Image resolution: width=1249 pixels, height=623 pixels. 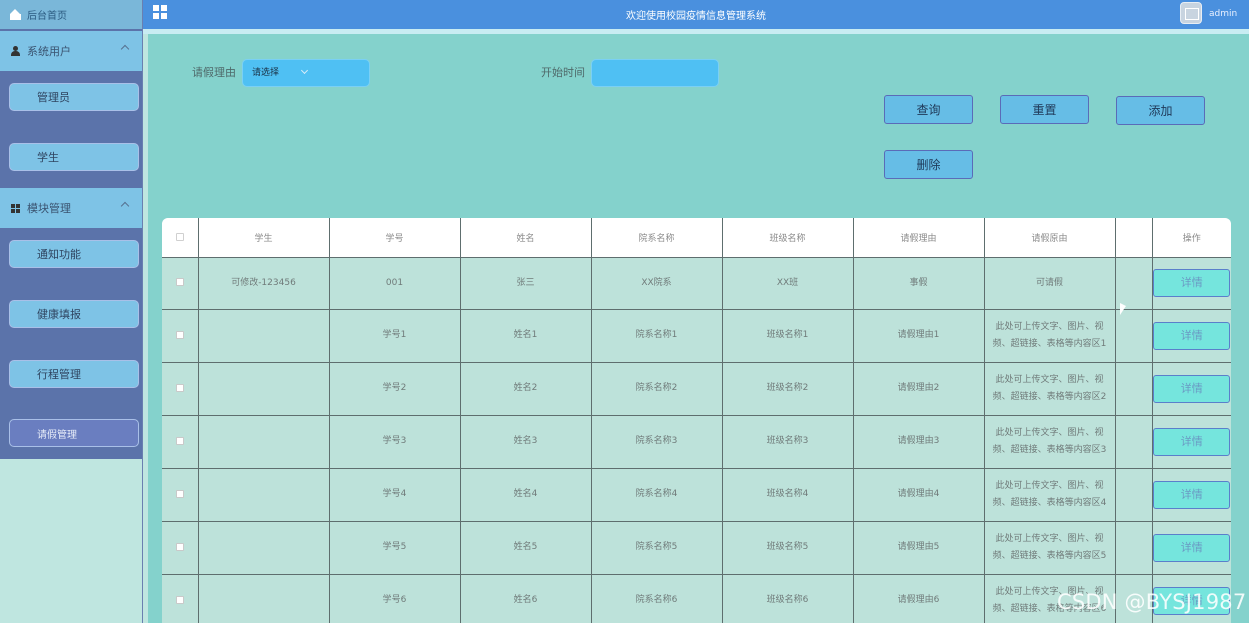 What do you see at coordinates (657, 283) in the screenshot?
I see `cell-department: XX院系` at bounding box center [657, 283].